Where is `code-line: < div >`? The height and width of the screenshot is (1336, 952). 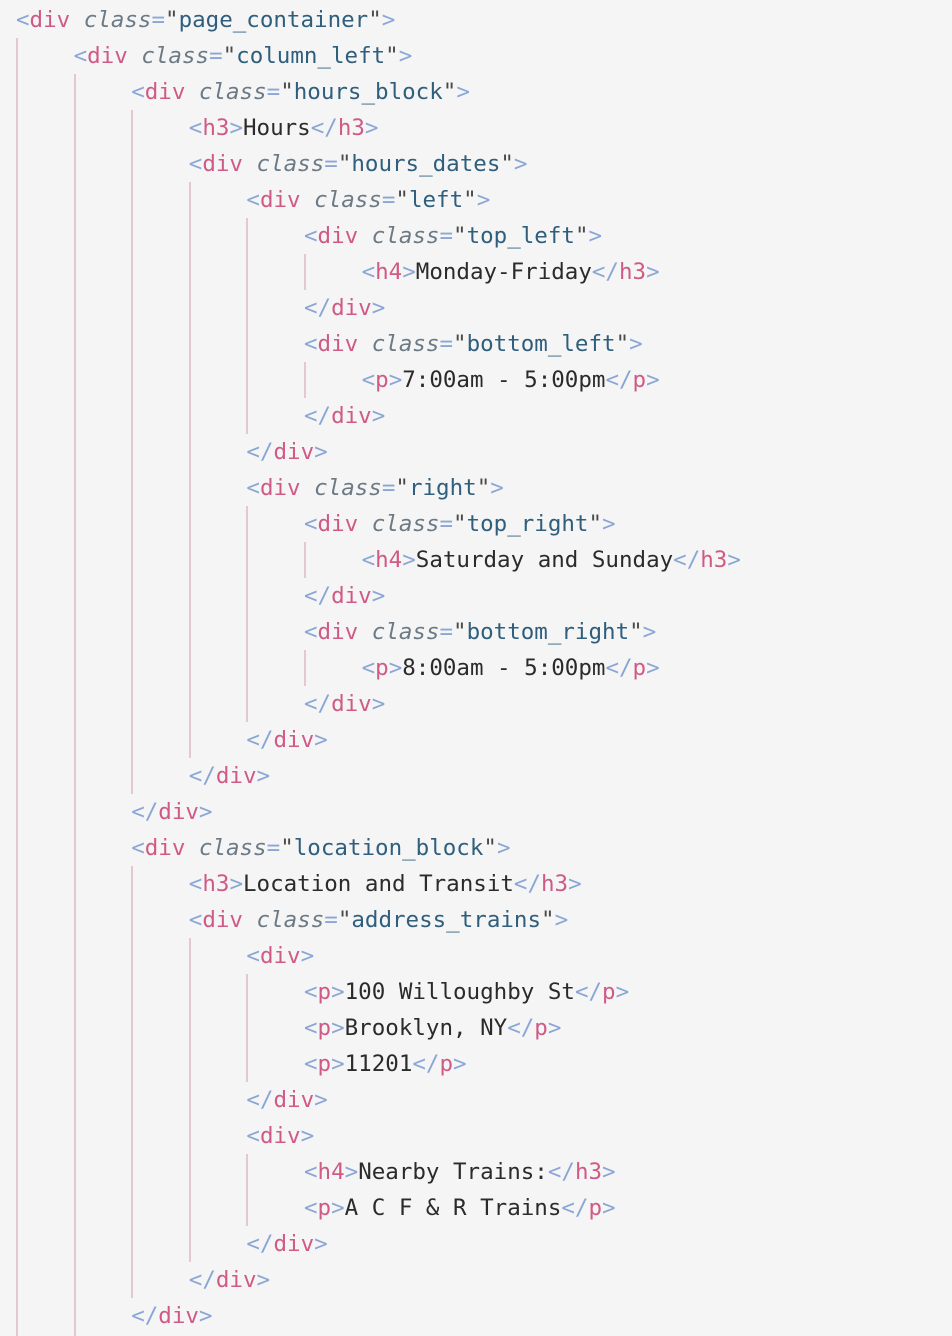
code-line: < div > is located at coordinates (280, 1136).